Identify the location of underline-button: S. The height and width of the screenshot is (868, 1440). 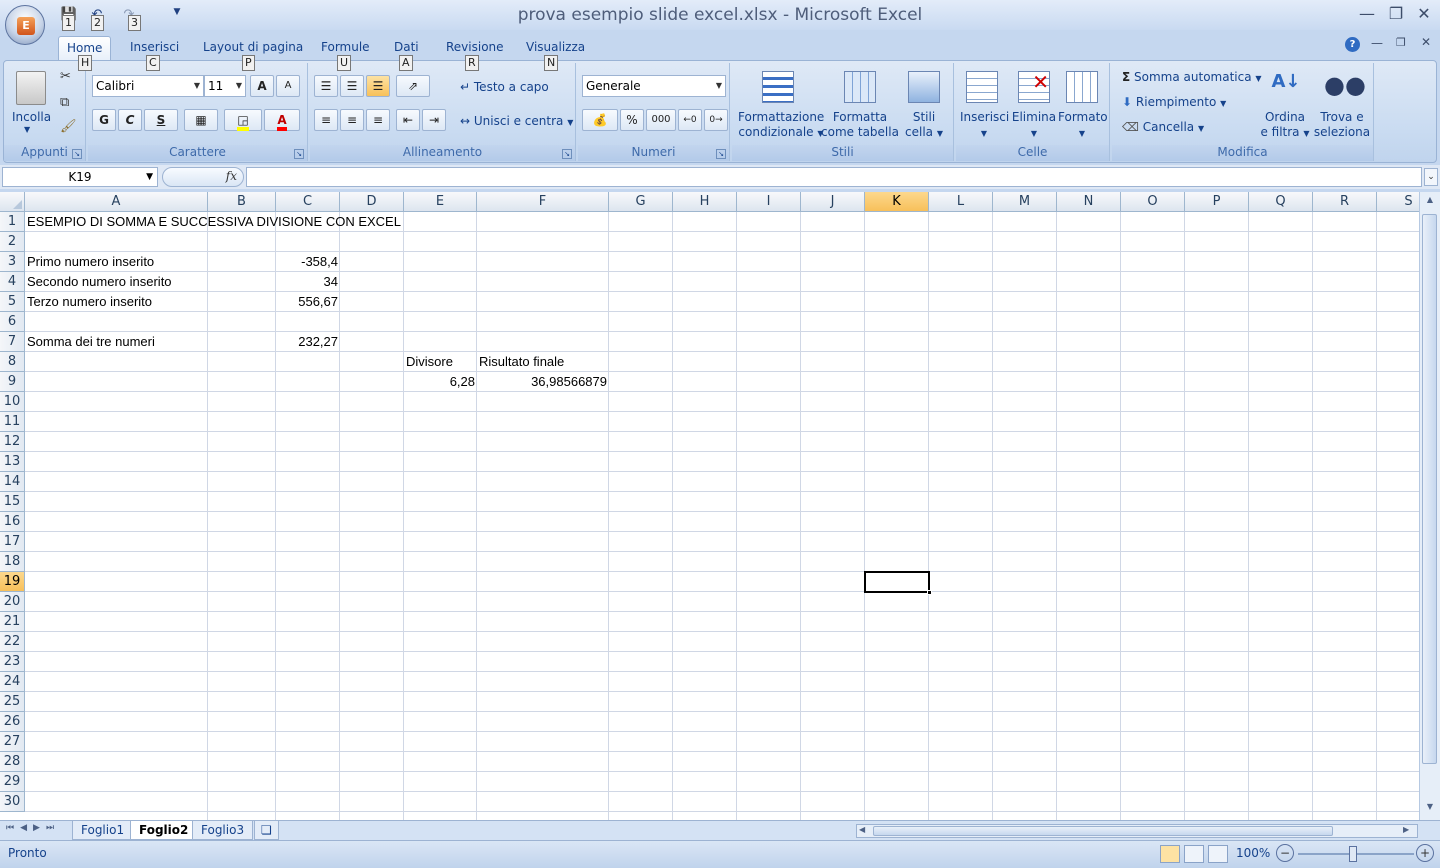
(161, 120).